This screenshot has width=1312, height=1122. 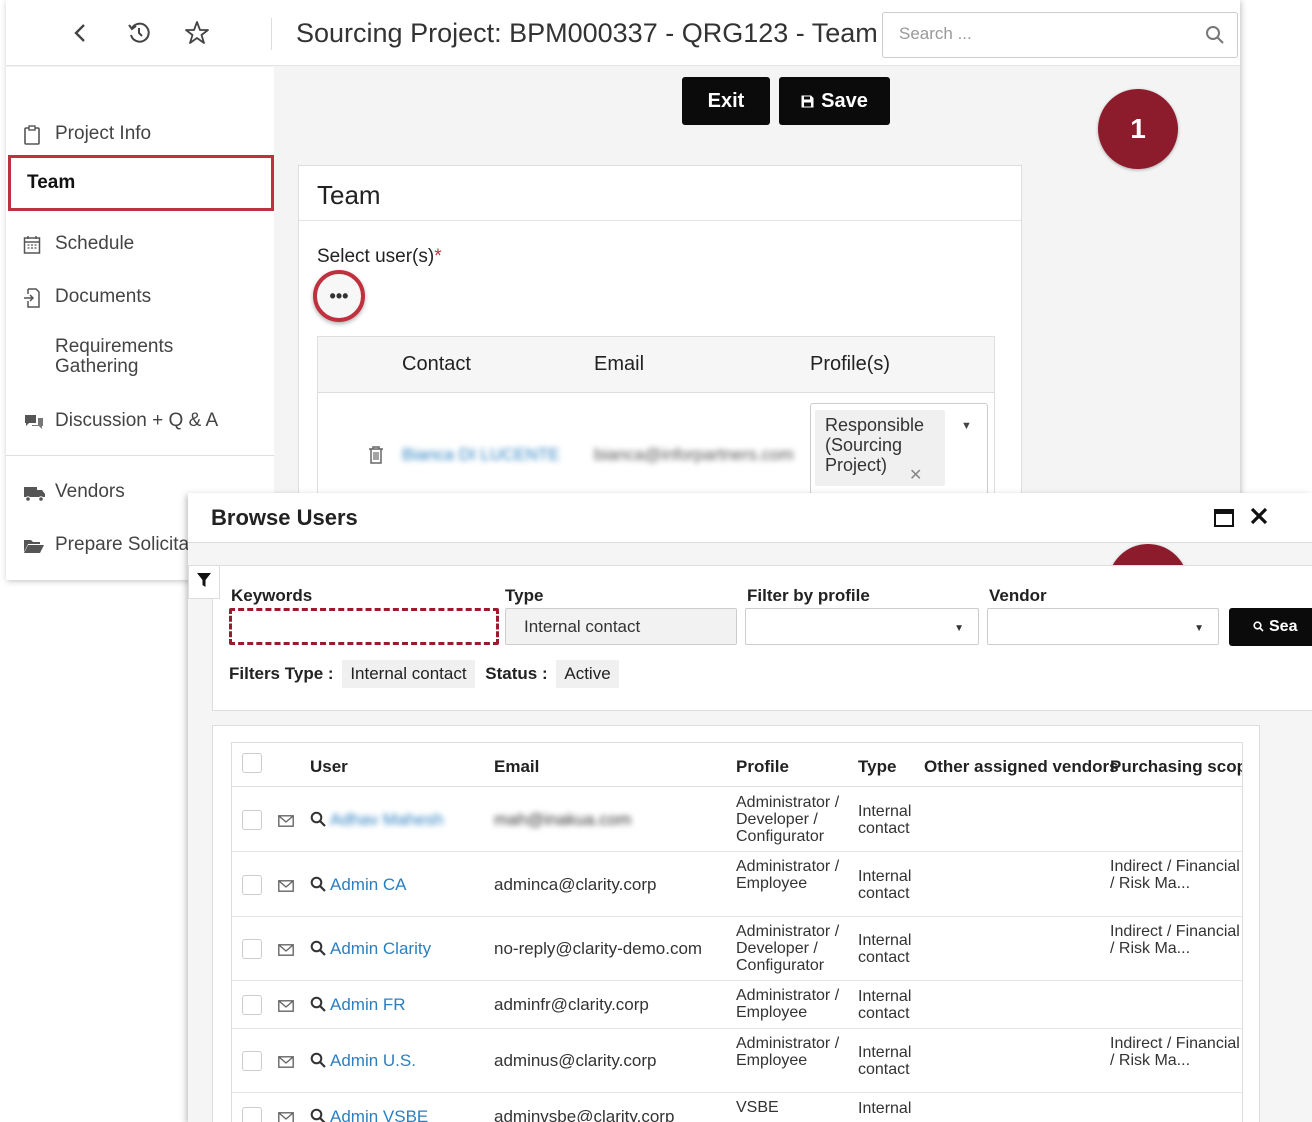 What do you see at coordinates (726, 101) in the screenshot?
I see `exit-button: Exit` at bounding box center [726, 101].